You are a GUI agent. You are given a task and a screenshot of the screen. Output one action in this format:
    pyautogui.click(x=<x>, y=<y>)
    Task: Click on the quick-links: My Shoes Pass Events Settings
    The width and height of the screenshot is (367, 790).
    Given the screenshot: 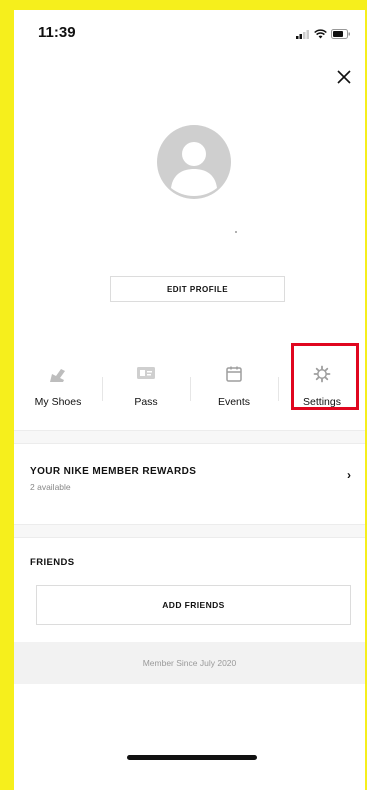 What is the action you would take?
    pyautogui.click(x=189, y=385)
    